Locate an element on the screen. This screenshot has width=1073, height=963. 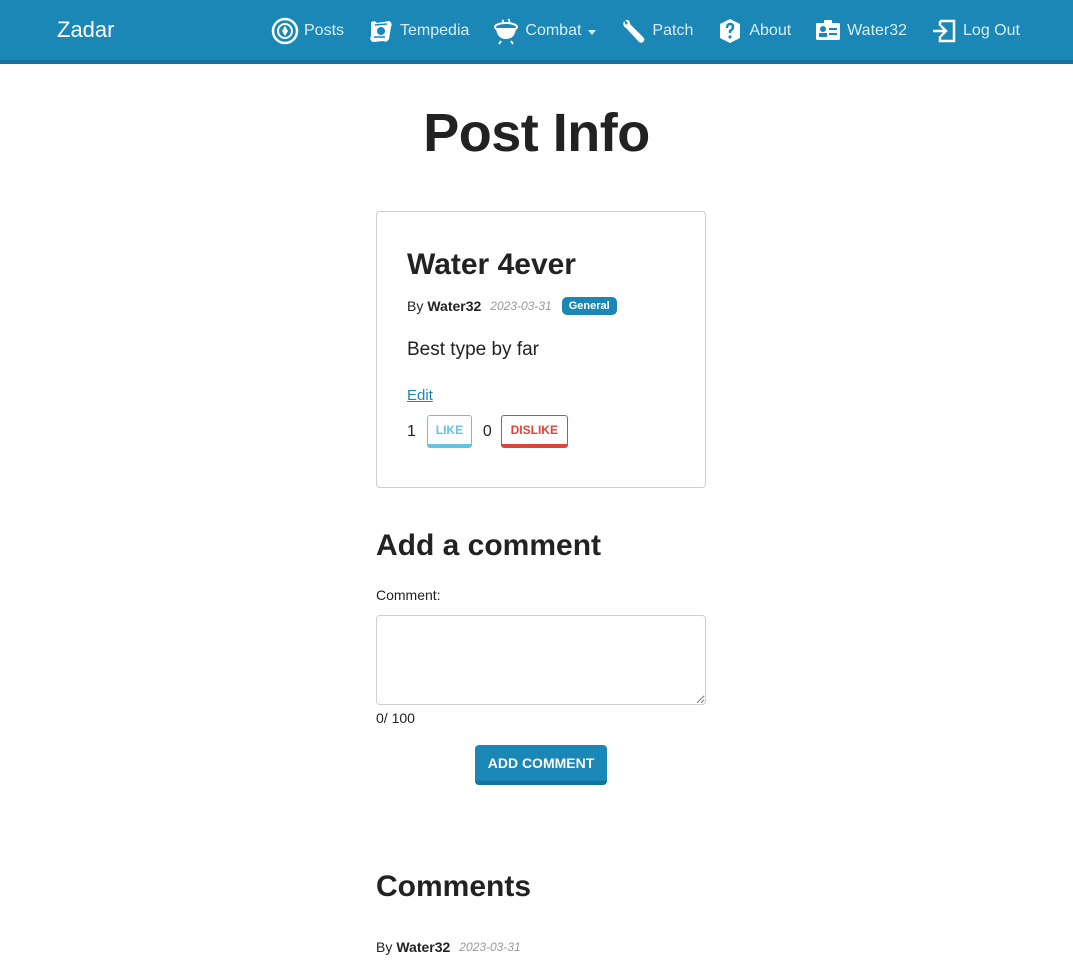
nav-item-label: Combat is located at coordinates (553, 30).